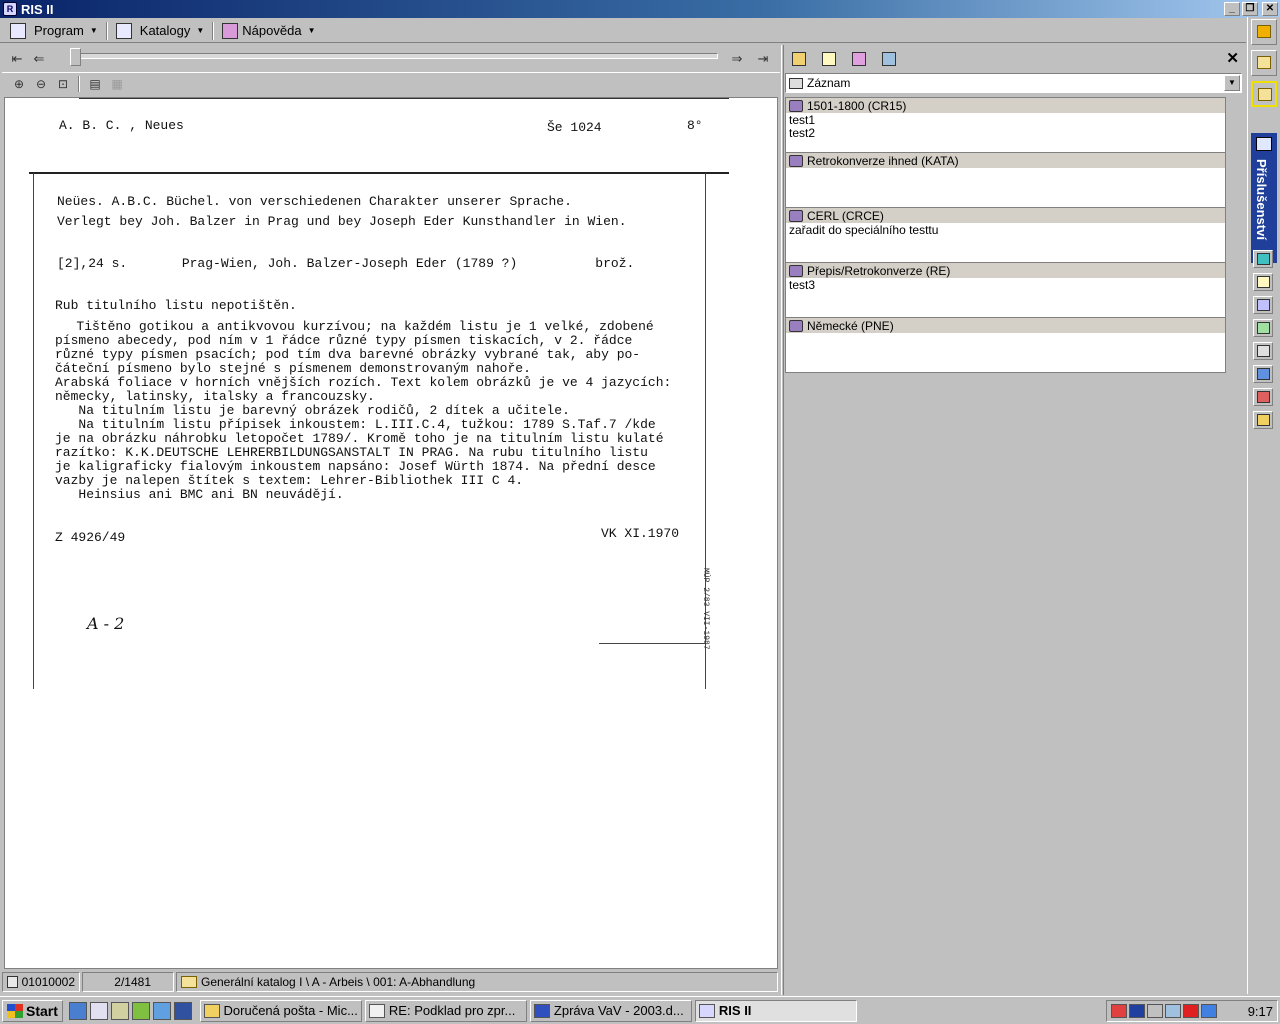 This screenshot has height=1024, width=1280. I want to click on next-page-icon: ⇒, so click(737, 59).